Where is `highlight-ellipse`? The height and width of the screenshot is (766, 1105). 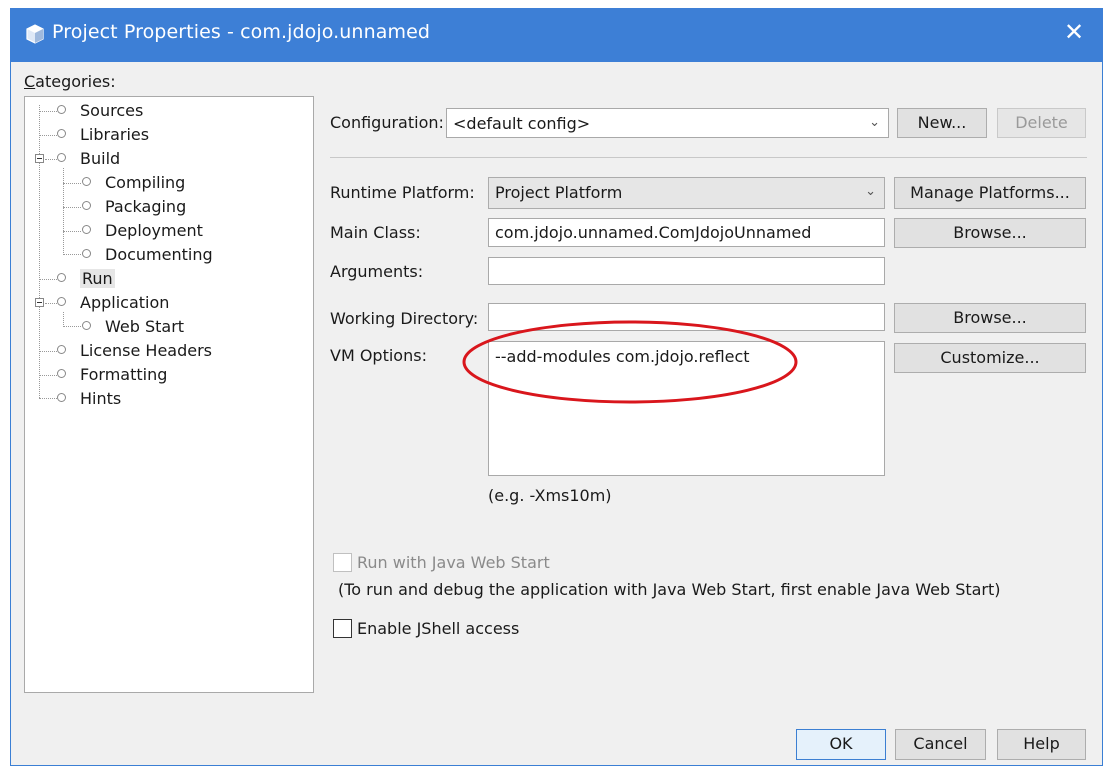
highlight-ellipse is located at coordinates (630, 362).